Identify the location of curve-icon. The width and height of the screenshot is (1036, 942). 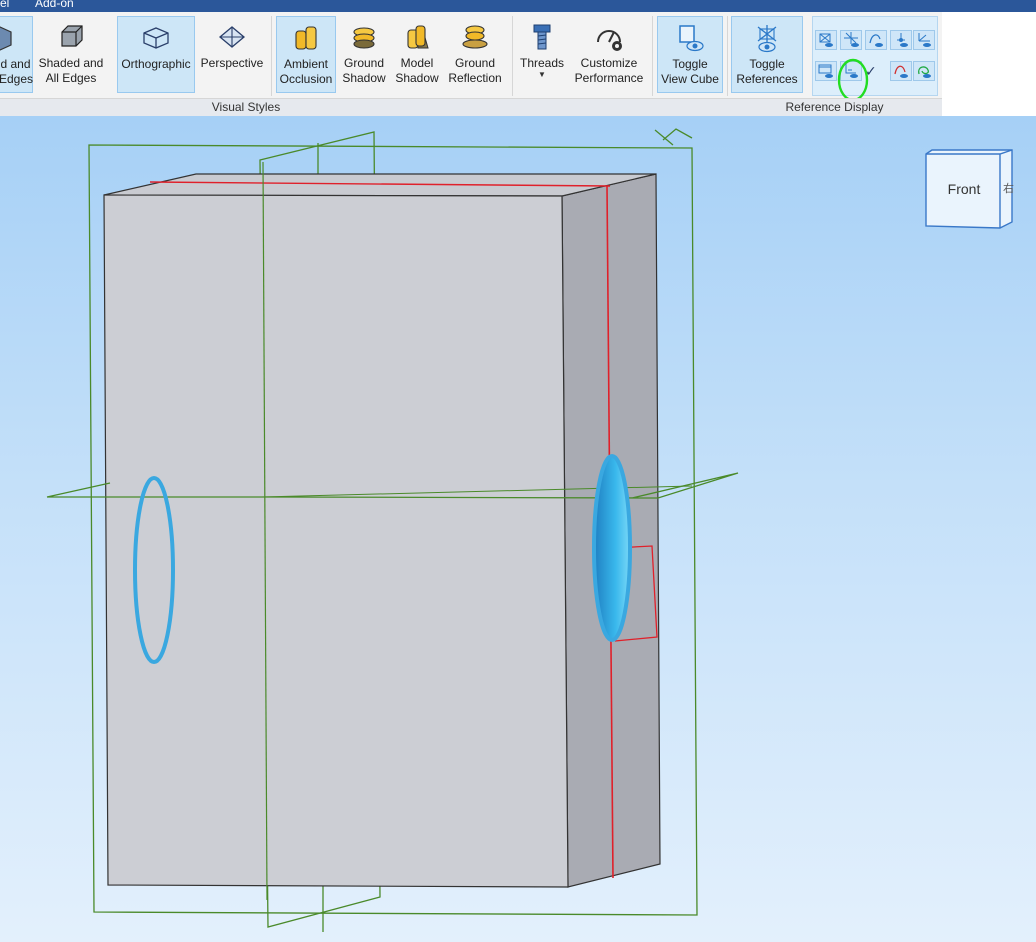
(876, 40).